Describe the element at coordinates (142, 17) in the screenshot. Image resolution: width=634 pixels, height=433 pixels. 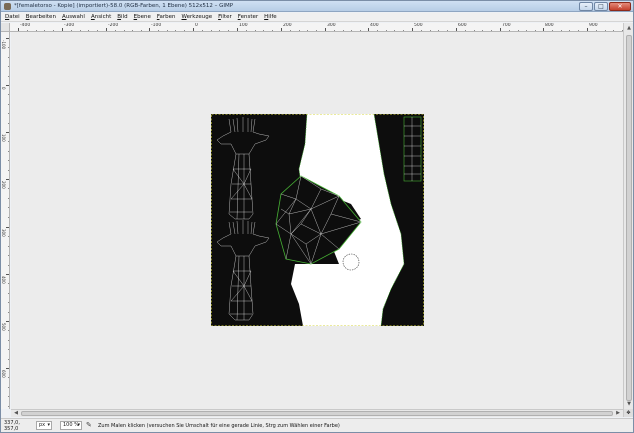
I see `menu-ebene: Ebene` at that location.